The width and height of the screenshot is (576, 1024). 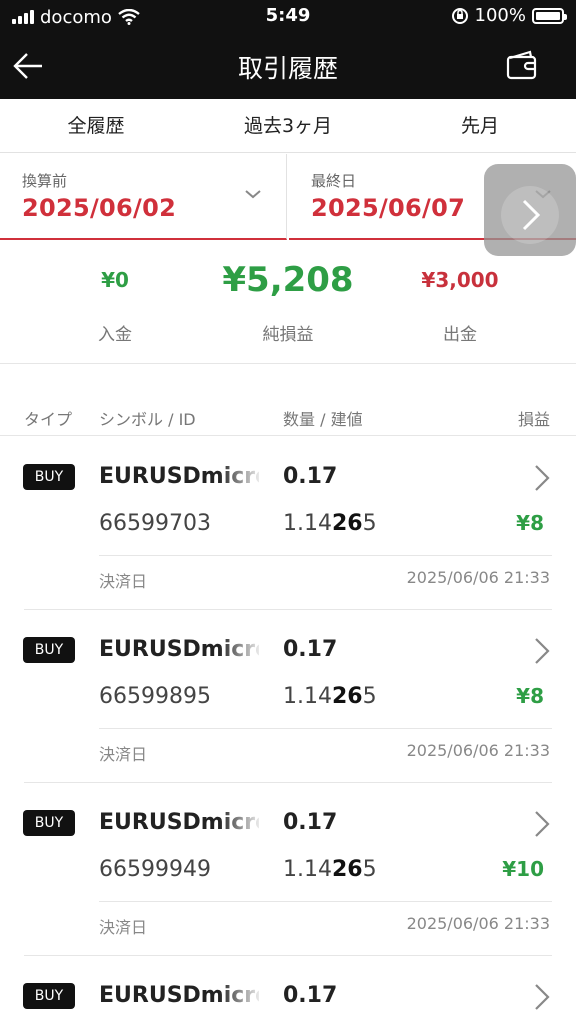 I want to click on tab-last-3-months: 過去3ヶ月, so click(x=288, y=125).